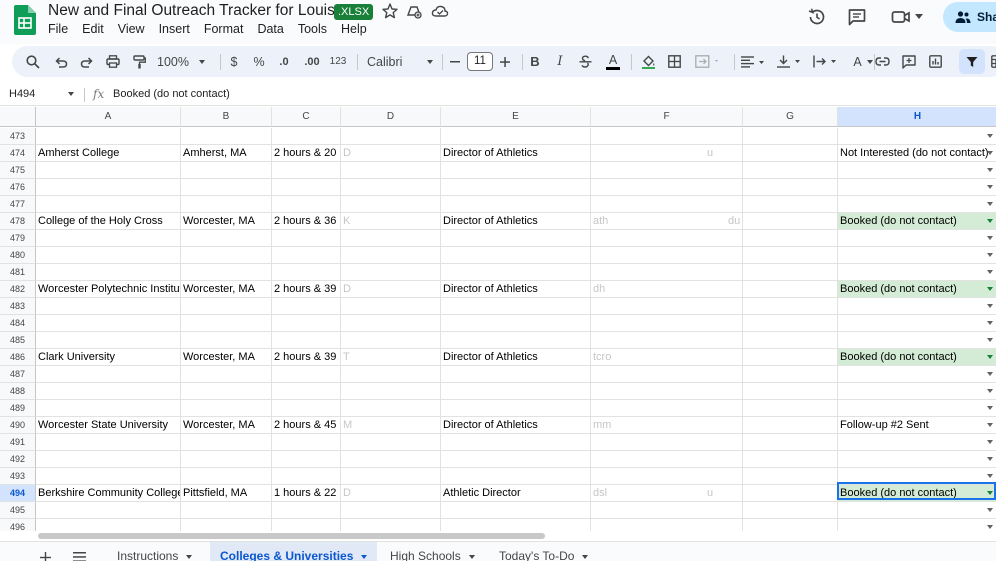  What do you see at coordinates (226, 476) in the screenshot?
I see `cell-b493` at bounding box center [226, 476].